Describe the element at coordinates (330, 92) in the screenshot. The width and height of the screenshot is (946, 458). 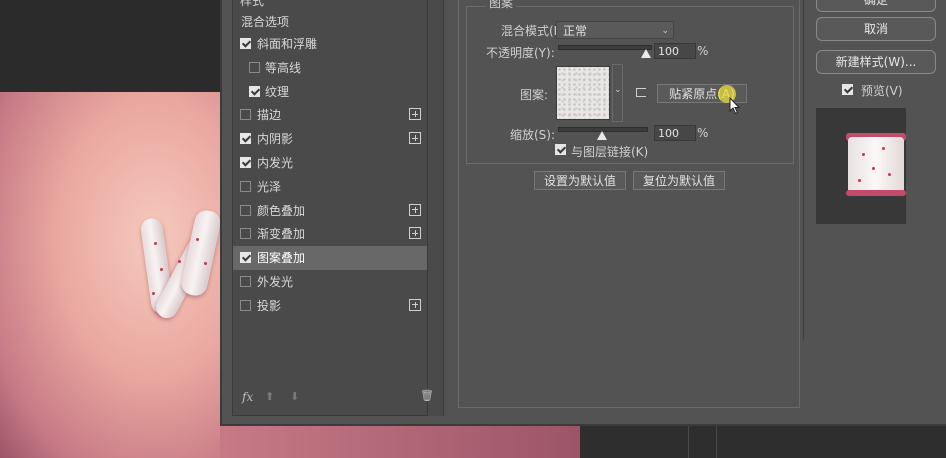
I see `style-item: 纹理` at that location.